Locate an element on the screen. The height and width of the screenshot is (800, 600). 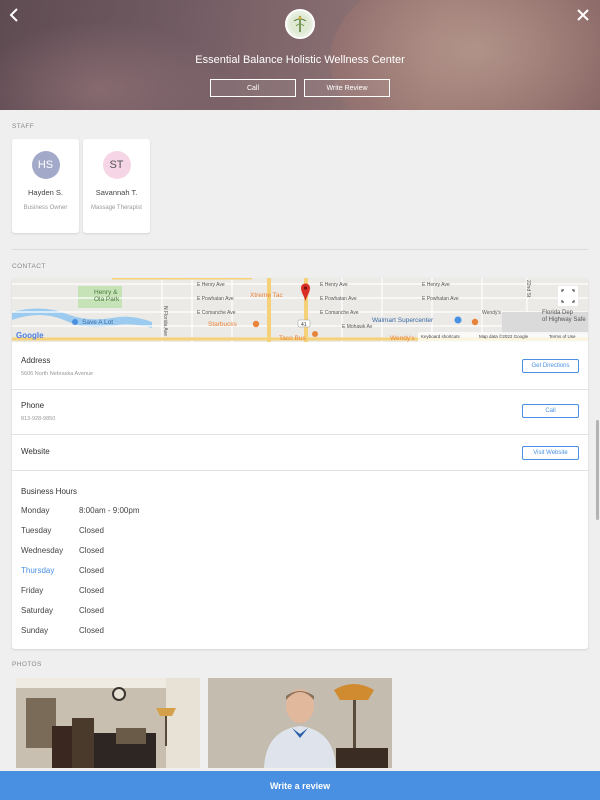
header-write-review-button: Write Review is located at coordinates (347, 88).